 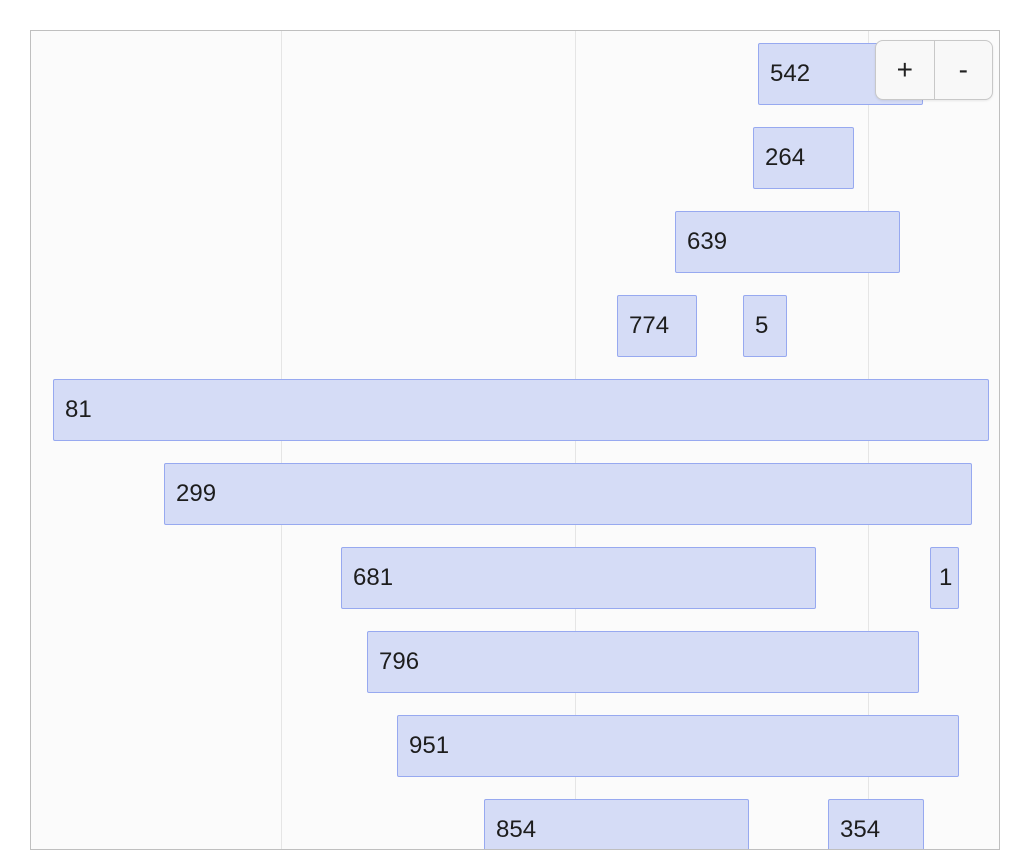 I want to click on timeline-item: 639, so click(x=787, y=242).